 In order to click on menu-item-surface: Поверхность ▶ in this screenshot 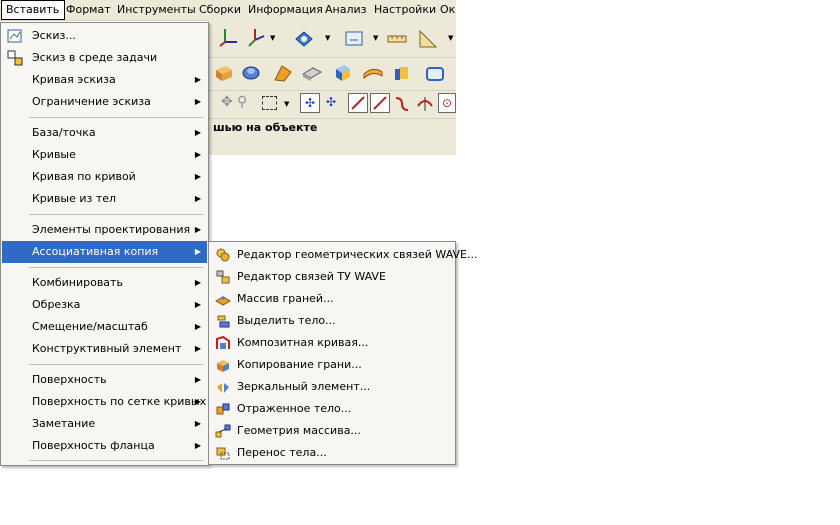, I will do `click(104, 380)`.